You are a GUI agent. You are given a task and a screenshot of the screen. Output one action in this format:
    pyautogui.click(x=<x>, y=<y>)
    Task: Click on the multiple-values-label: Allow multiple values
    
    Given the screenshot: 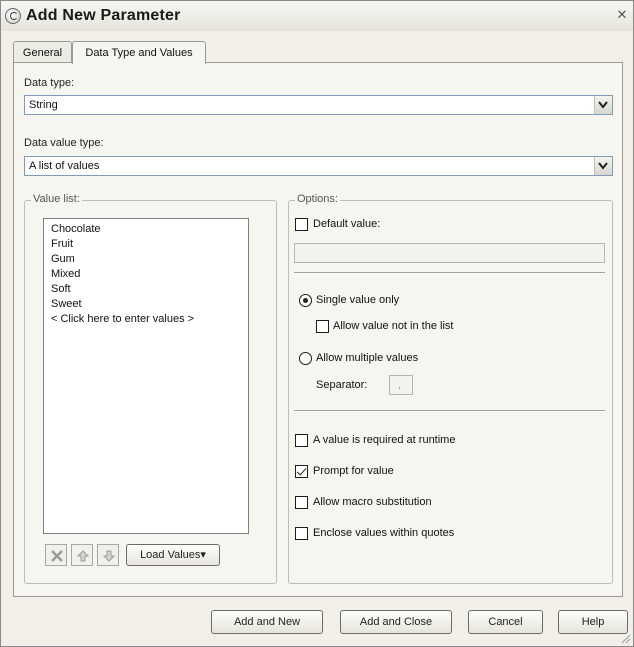 What is the action you would take?
    pyautogui.click(x=367, y=358)
    